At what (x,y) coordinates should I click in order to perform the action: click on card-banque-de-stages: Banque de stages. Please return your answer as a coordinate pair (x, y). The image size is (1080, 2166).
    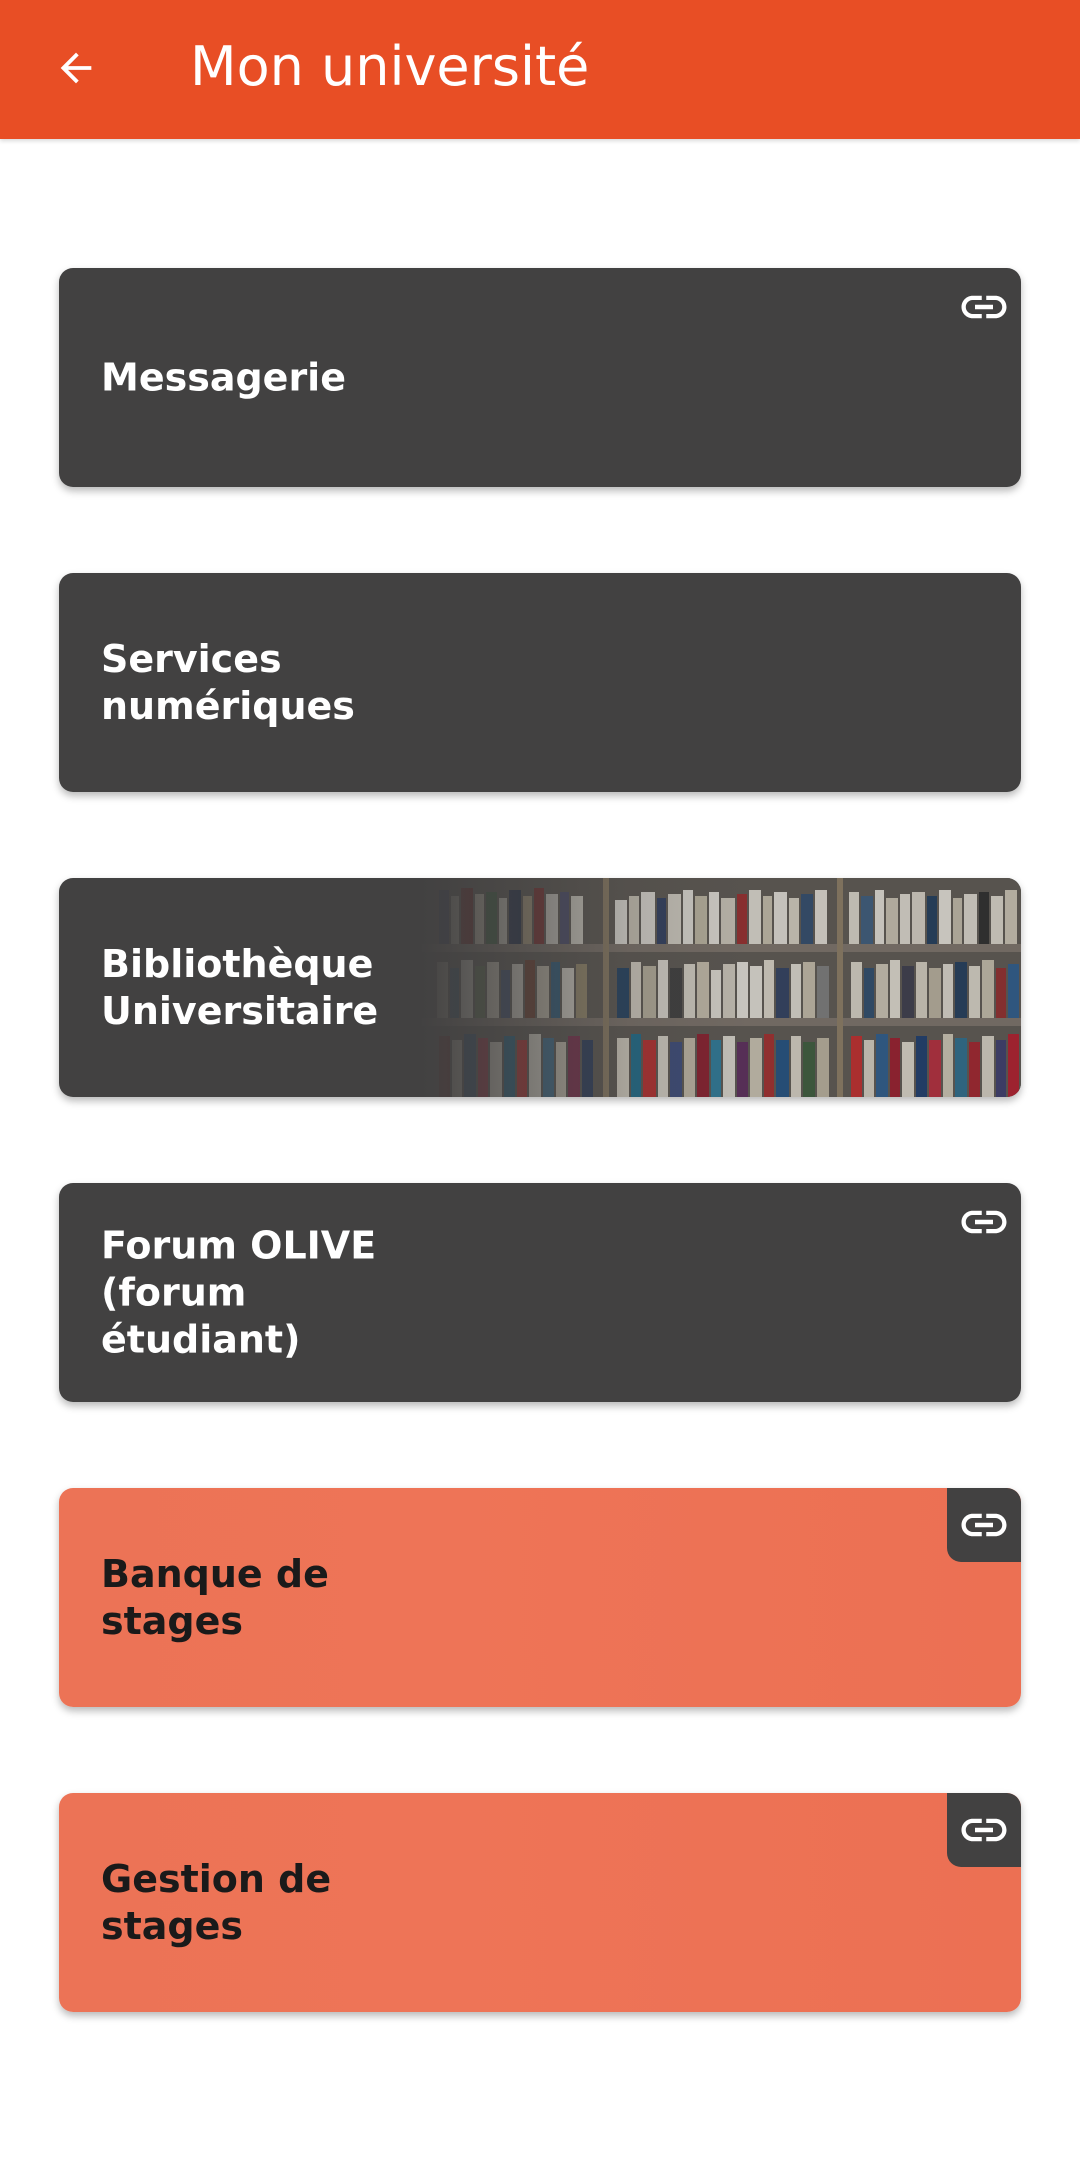
    Looking at the image, I should click on (540, 1597).